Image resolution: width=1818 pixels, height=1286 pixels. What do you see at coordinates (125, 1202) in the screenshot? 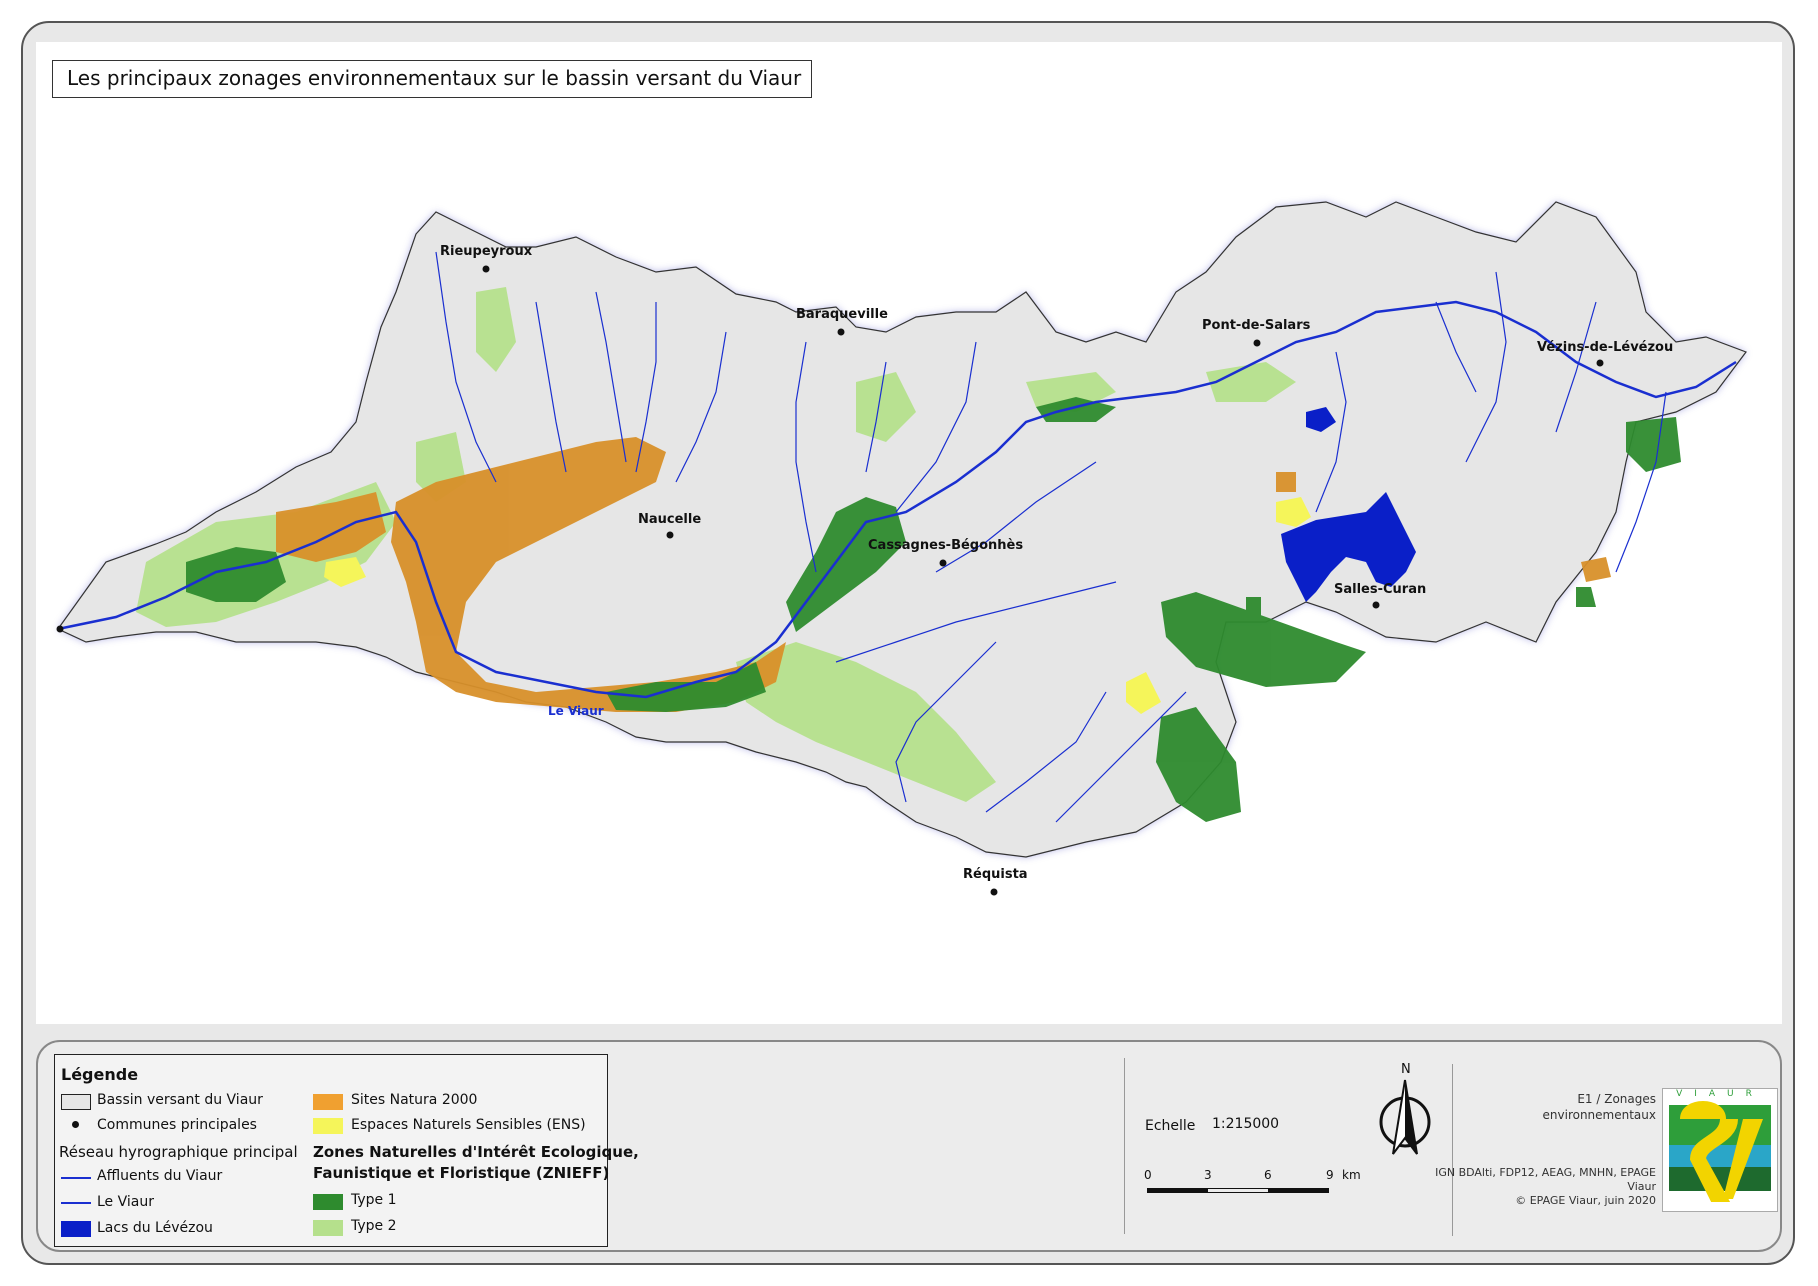
I see `legend-label-viaur: Le Viaur` at bounding box center [125, 1202].